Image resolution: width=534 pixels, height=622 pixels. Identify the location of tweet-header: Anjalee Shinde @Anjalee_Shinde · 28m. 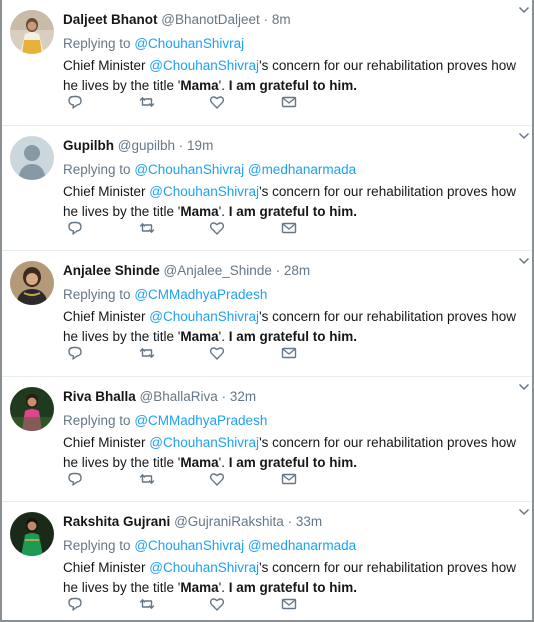
(290, 271).